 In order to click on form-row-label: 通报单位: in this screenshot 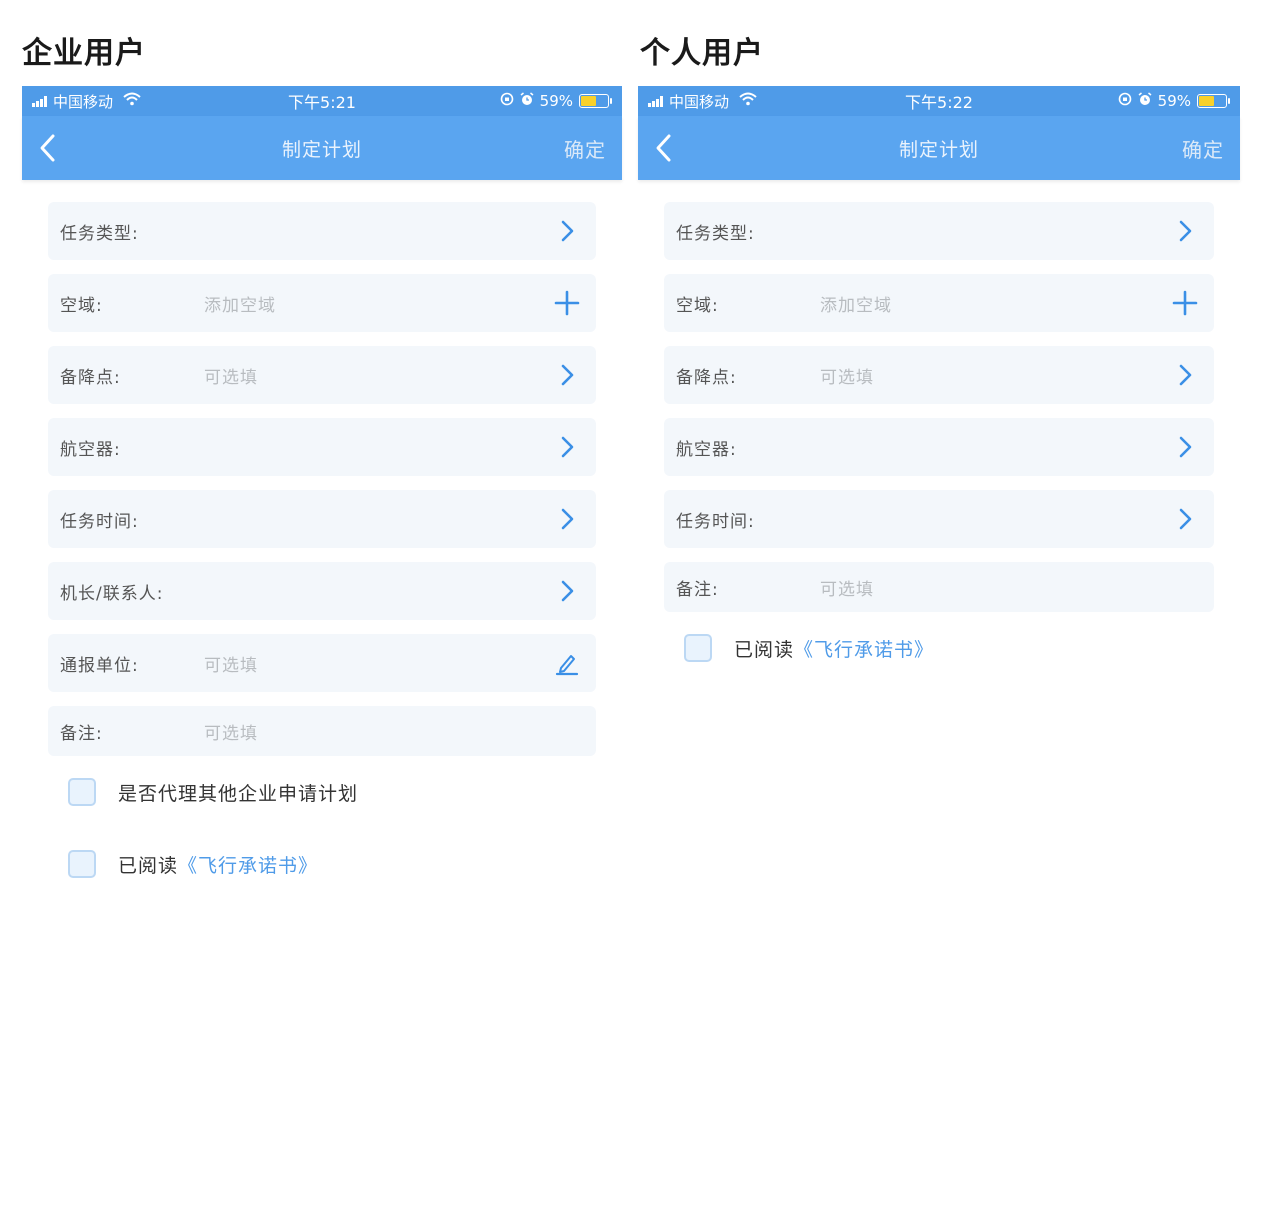, I will do `click(99, 665)`.